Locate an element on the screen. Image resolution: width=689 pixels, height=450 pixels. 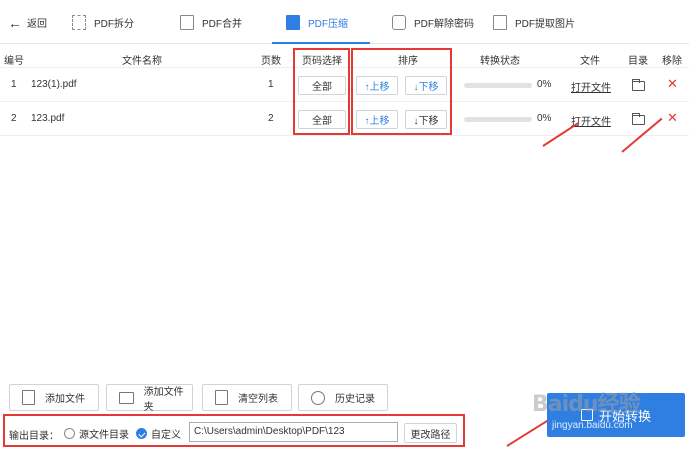
option-source-dir: 源文件目录 is located at coordinates (96, 433).